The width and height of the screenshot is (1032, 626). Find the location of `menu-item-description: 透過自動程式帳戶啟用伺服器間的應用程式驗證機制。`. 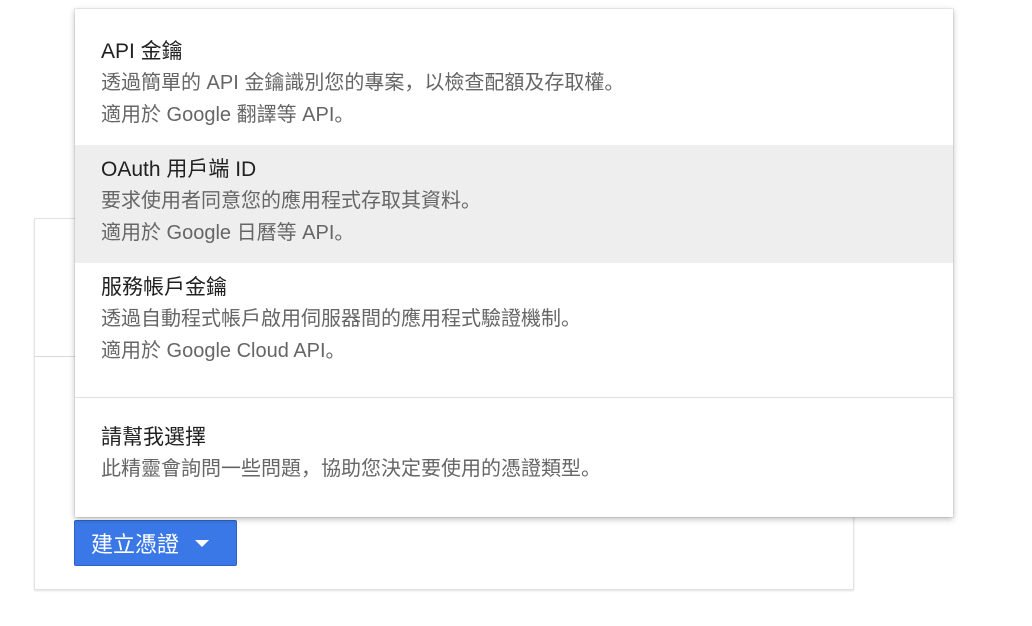

menu-item-description: 透過自動程式帳戶啟用伺服器間的應用程式驗證機制。 is located at coordinates (341, 319).